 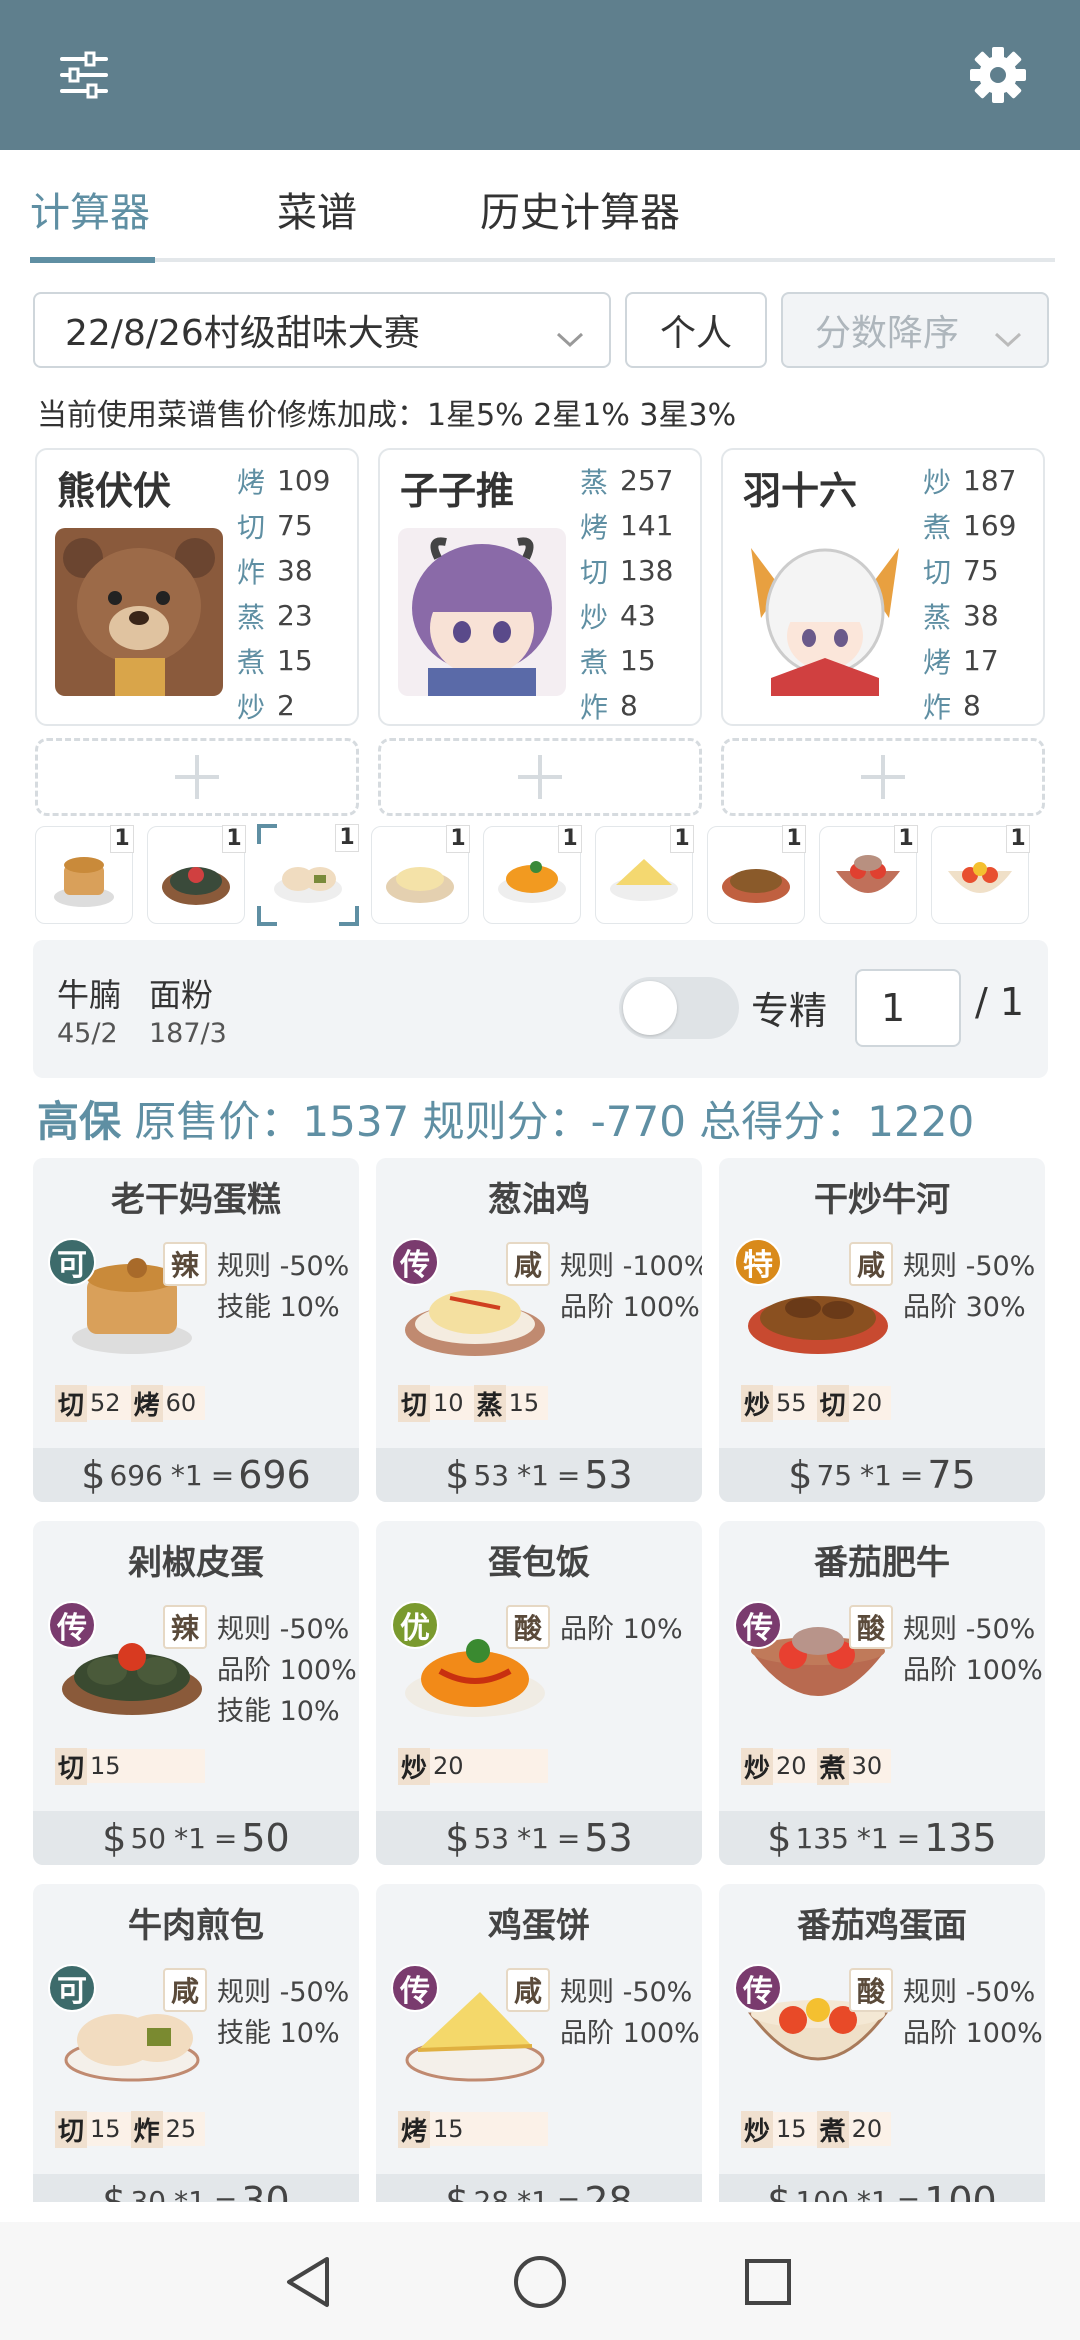 I want to click on recipe-card: 鸡蛋饼 传 咸 规则 -50% 品阶 100% 烤 15 $ 28 *1 = 28, so click(x=539, y=2043).